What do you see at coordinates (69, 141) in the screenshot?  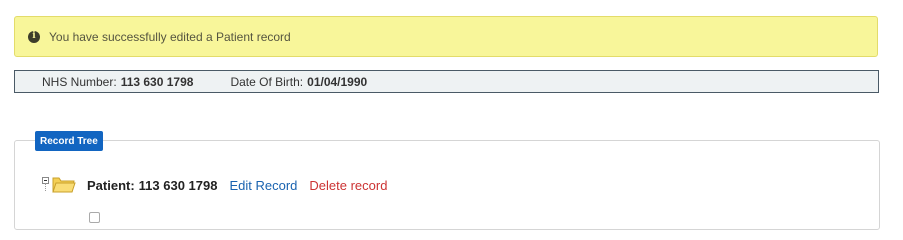 I see `record-tree-badge: Record Tree` at bounding box center [69, 141].